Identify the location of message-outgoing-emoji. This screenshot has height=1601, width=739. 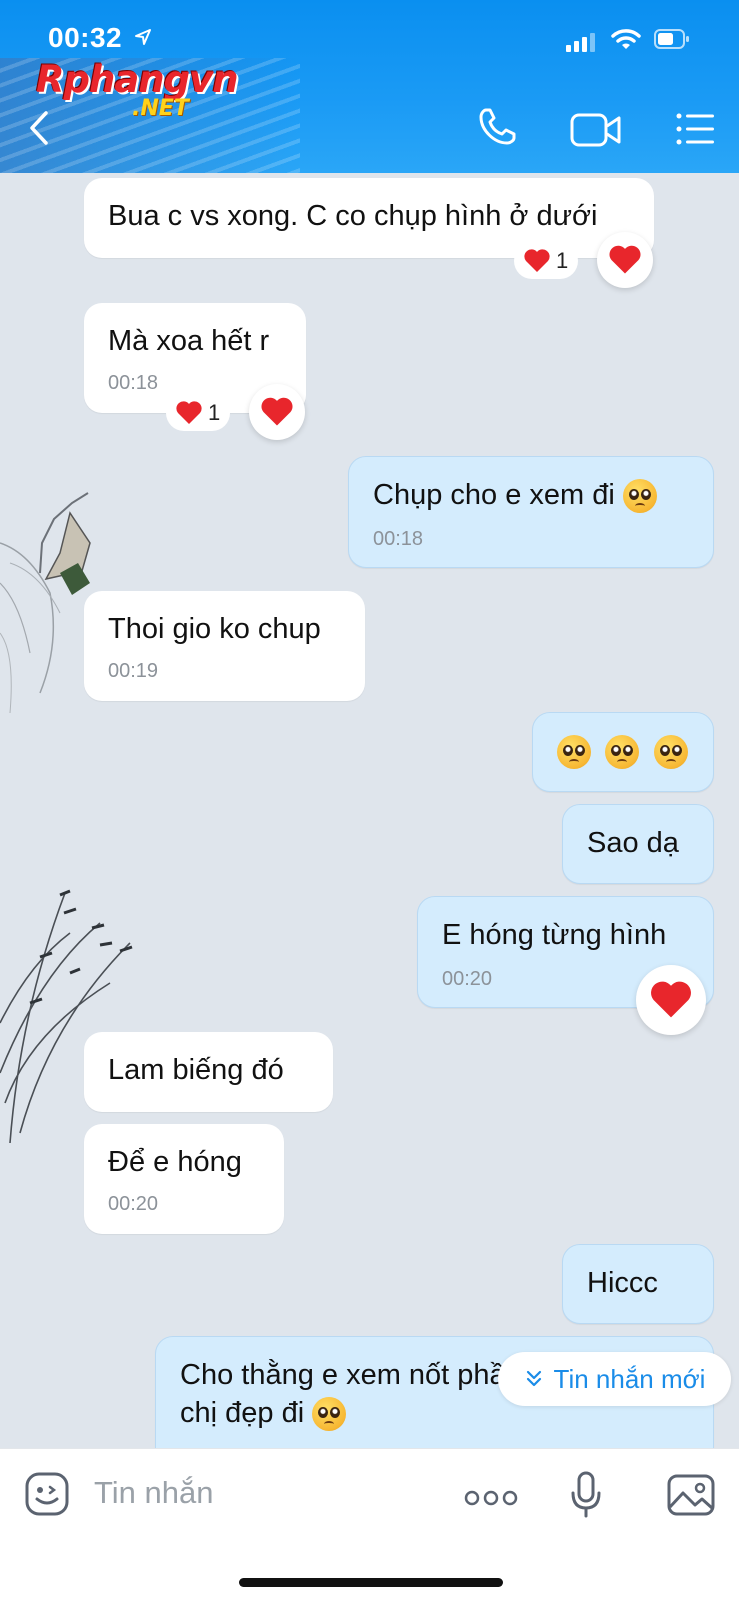
(623, 752).